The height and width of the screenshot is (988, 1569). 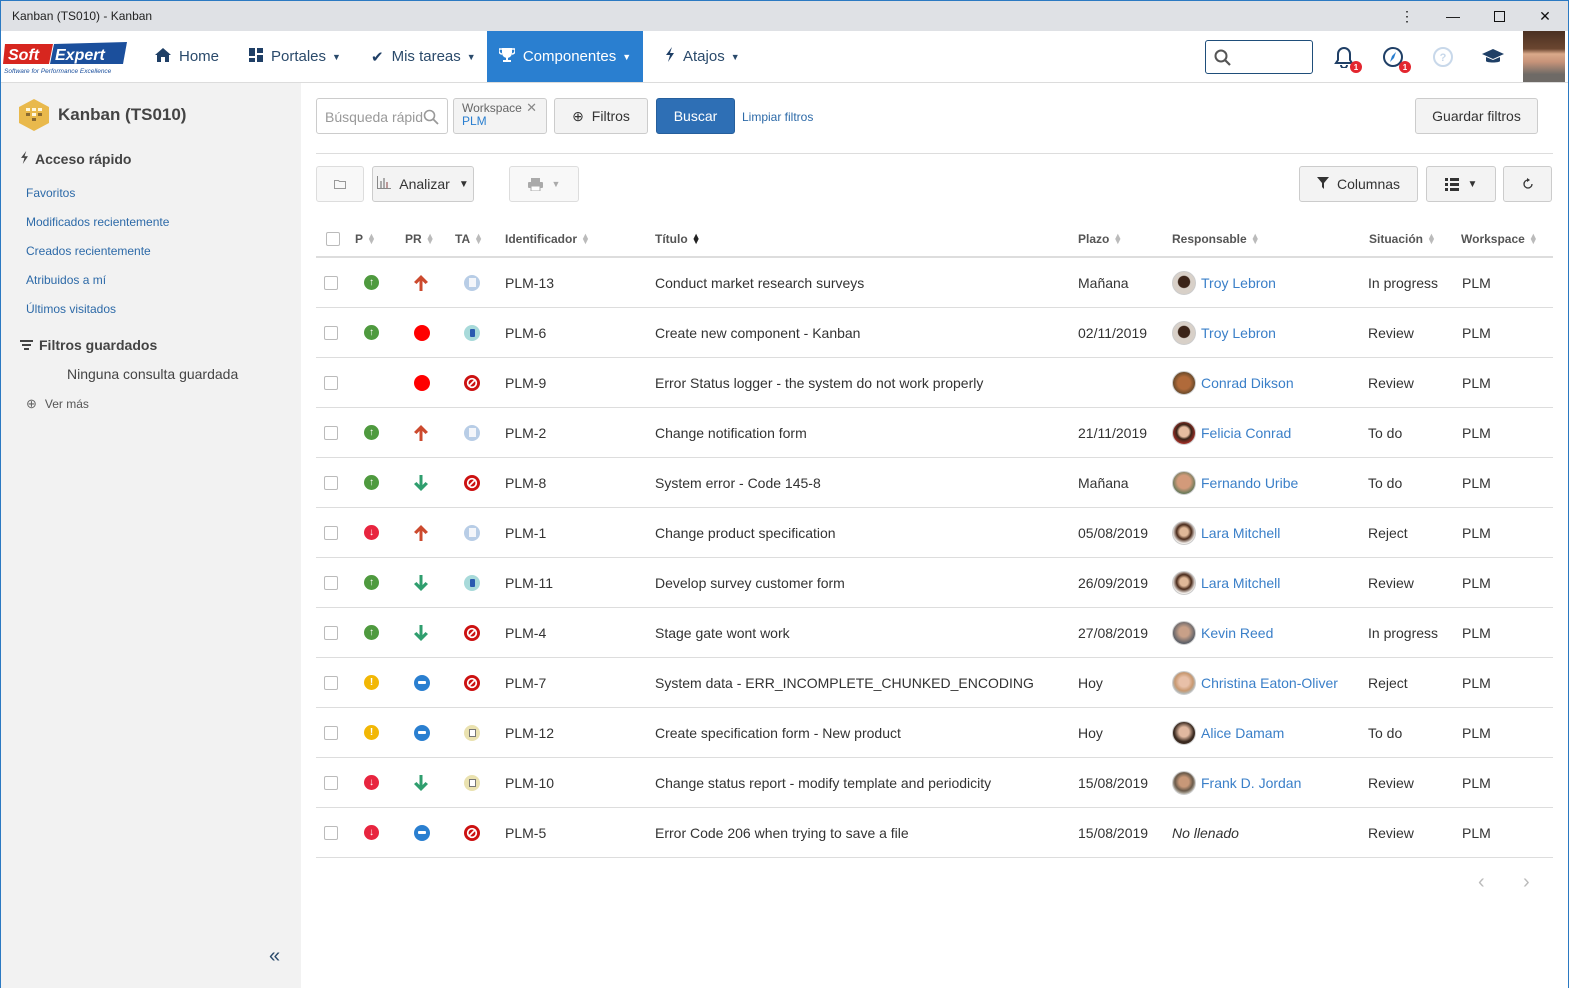 I want to click on title-cell: System error - Code 145-8, so click(x=738, y=482).